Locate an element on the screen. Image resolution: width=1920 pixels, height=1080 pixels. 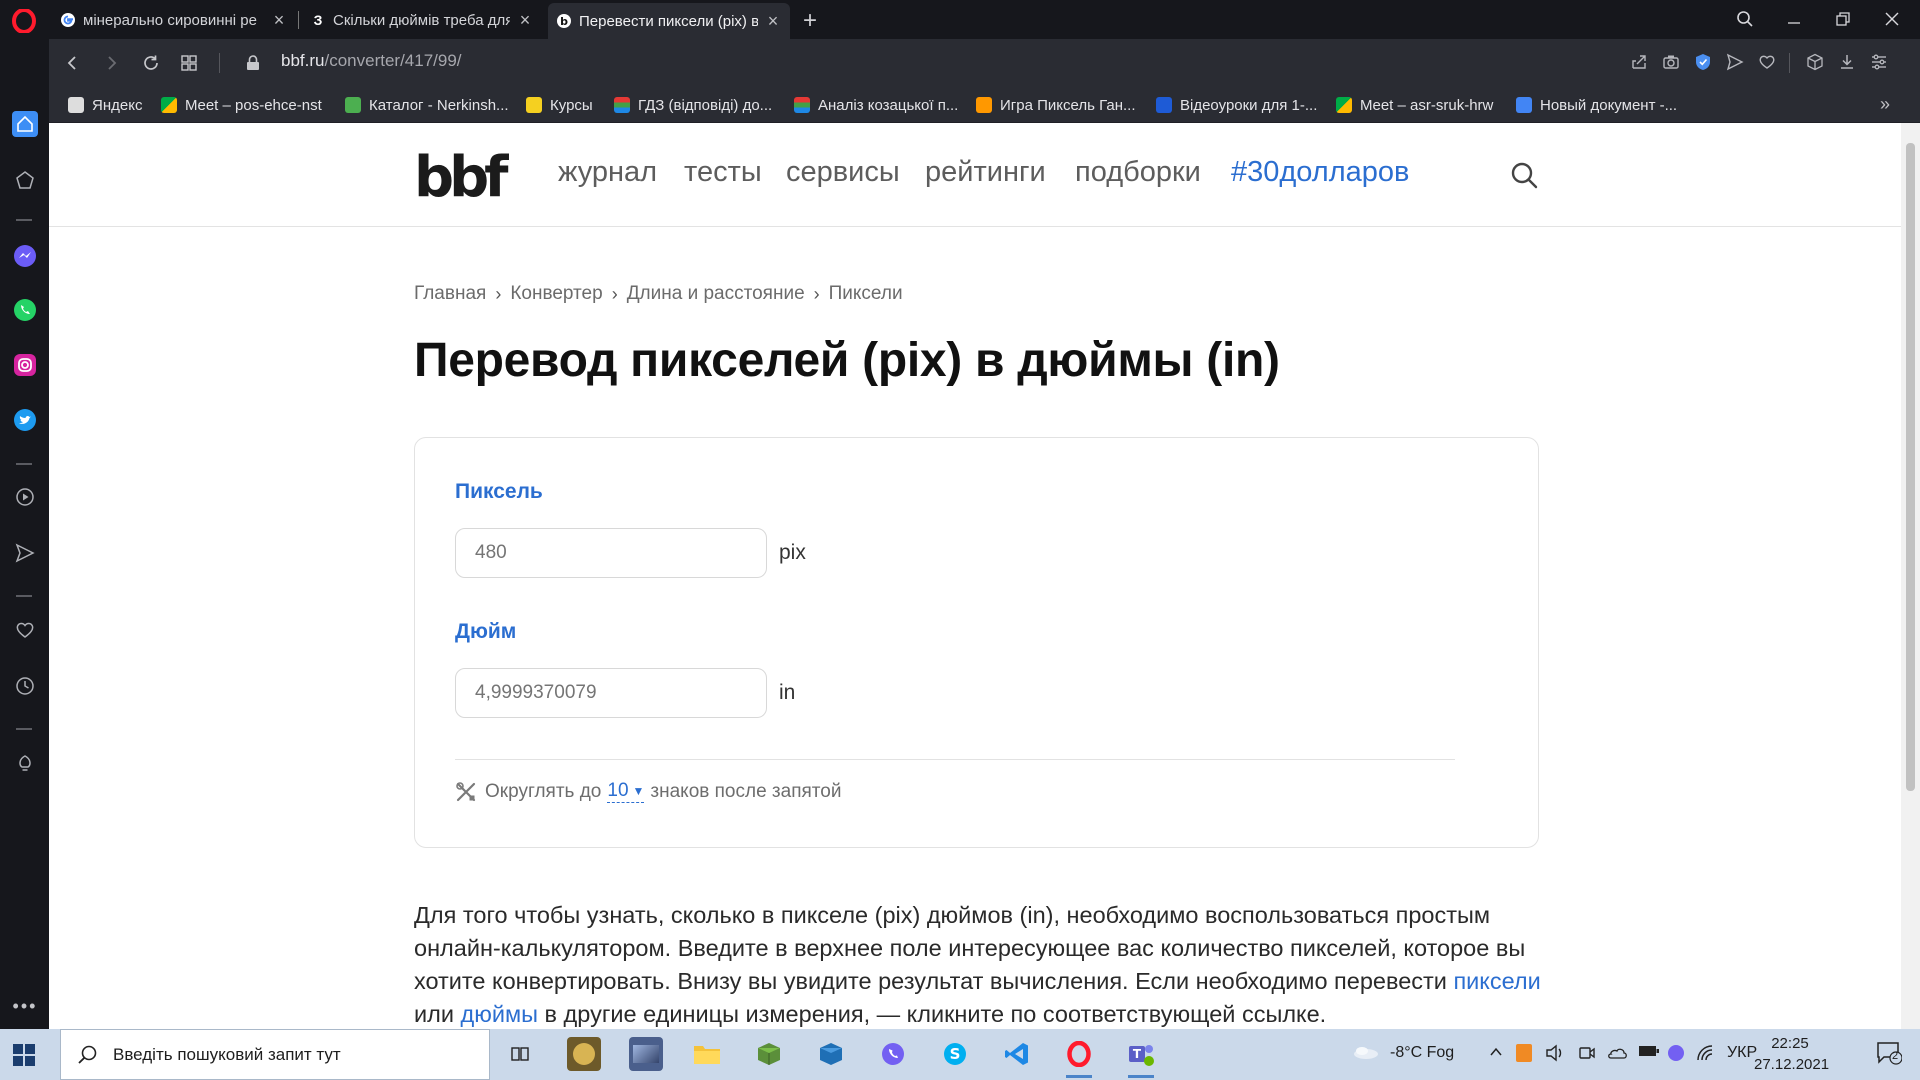
meet-now-icon is located at coordinates (1587, 1055).